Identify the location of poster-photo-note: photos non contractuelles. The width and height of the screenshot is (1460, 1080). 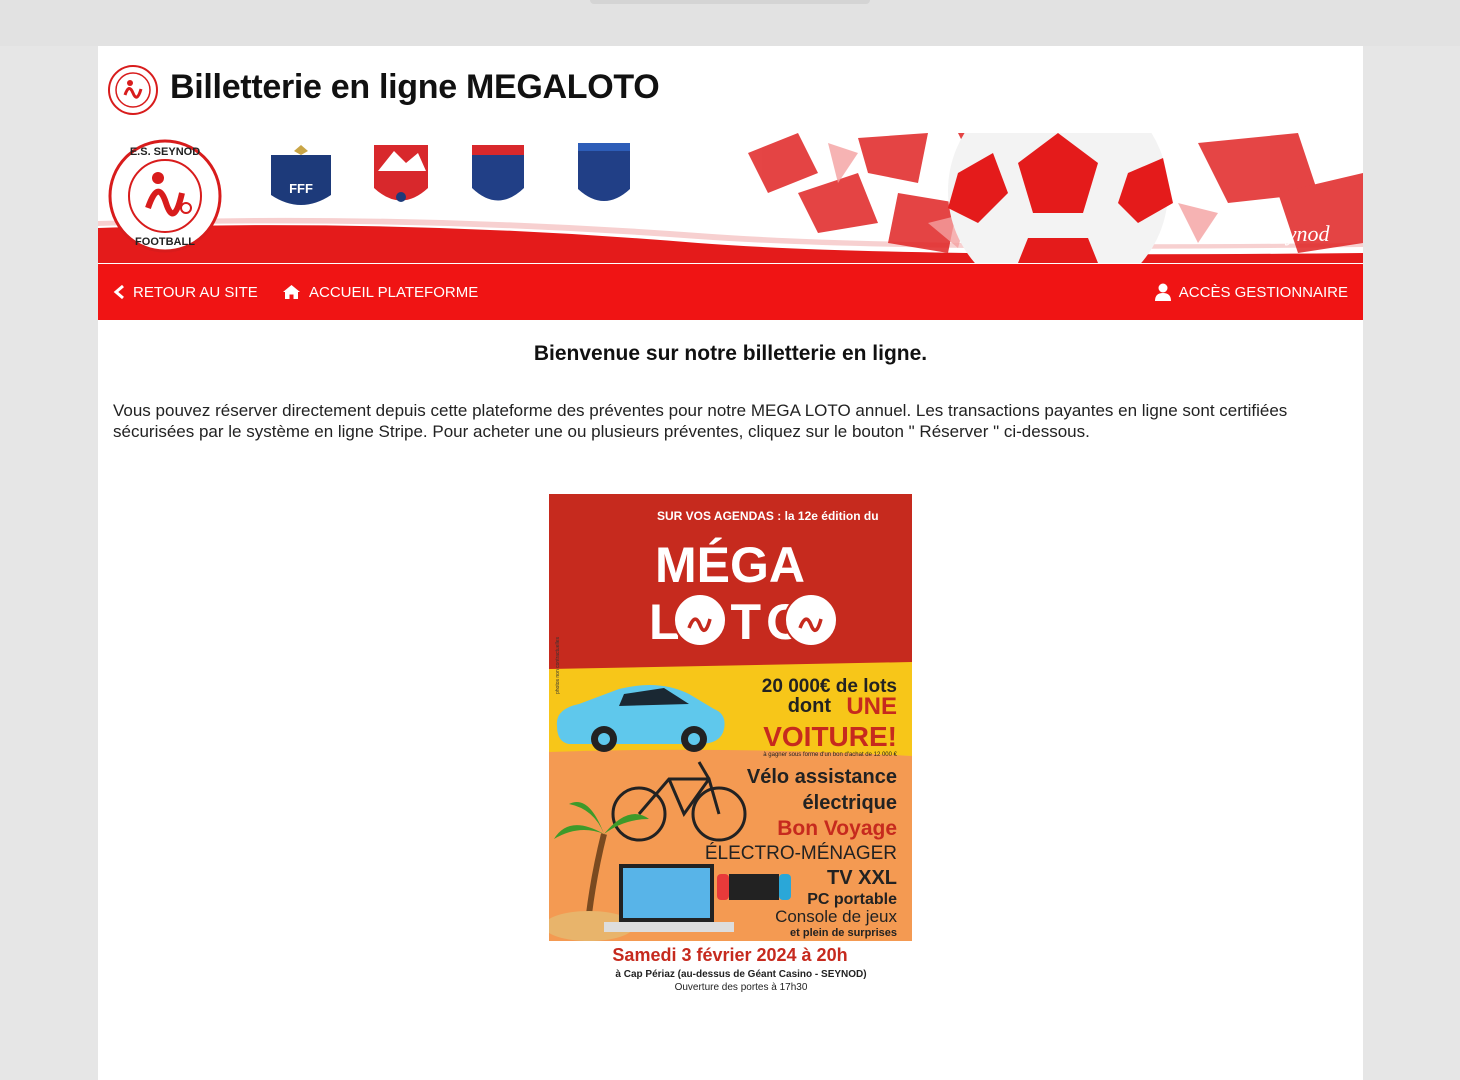
(558, 665).